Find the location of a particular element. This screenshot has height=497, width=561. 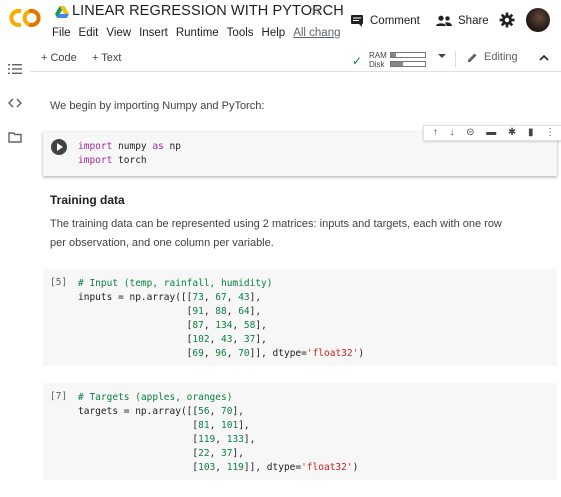

execution-count: [5] is located at coordinates (59, 282).